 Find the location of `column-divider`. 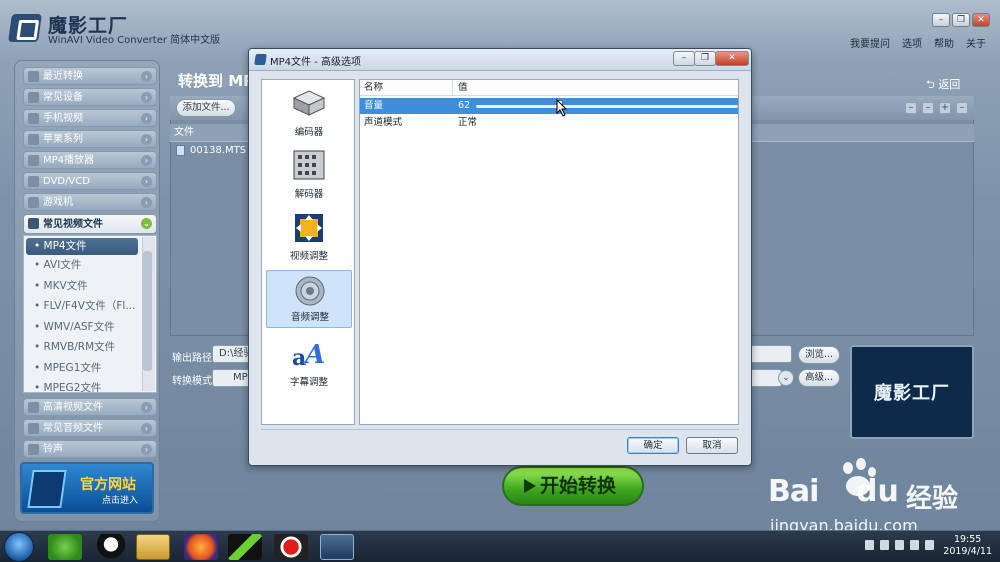

column-divider is located at coordinates (452, 88).